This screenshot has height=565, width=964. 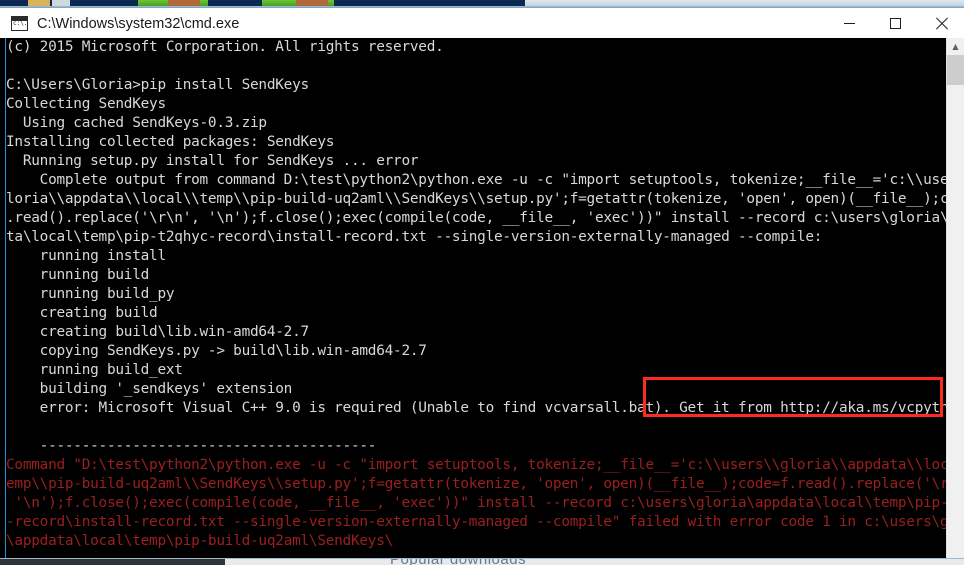 I want to click on console-line: creating build, so click(x=82, y=313).